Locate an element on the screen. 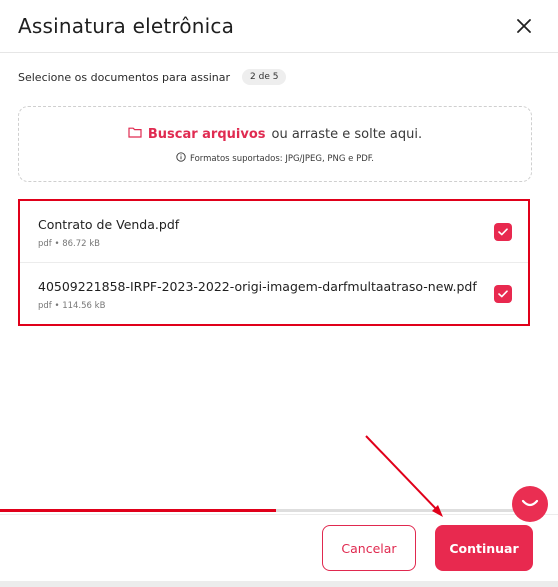  modal-header: Assinatura eletrônica is located at coordinates (279, 26).